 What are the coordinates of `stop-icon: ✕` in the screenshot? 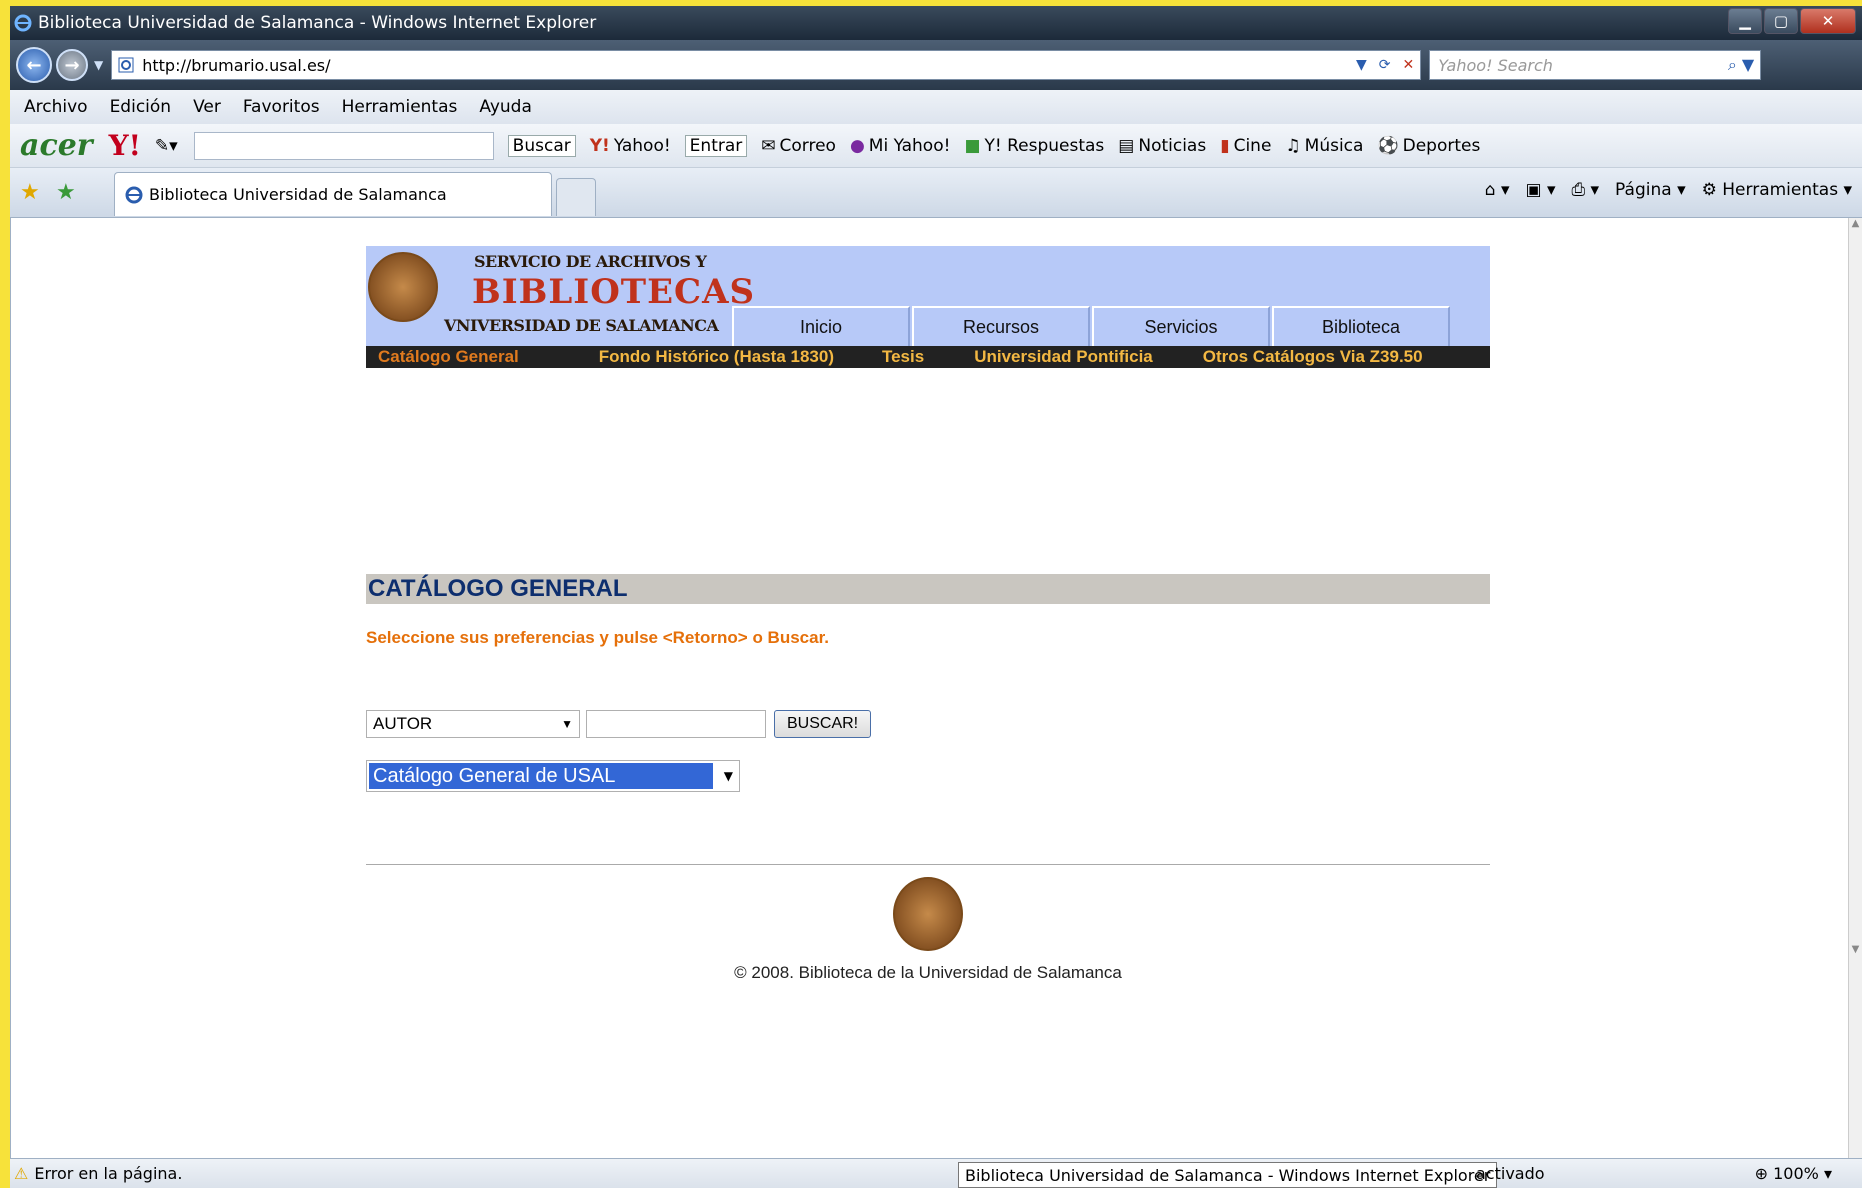 It's located at (1409, 65).